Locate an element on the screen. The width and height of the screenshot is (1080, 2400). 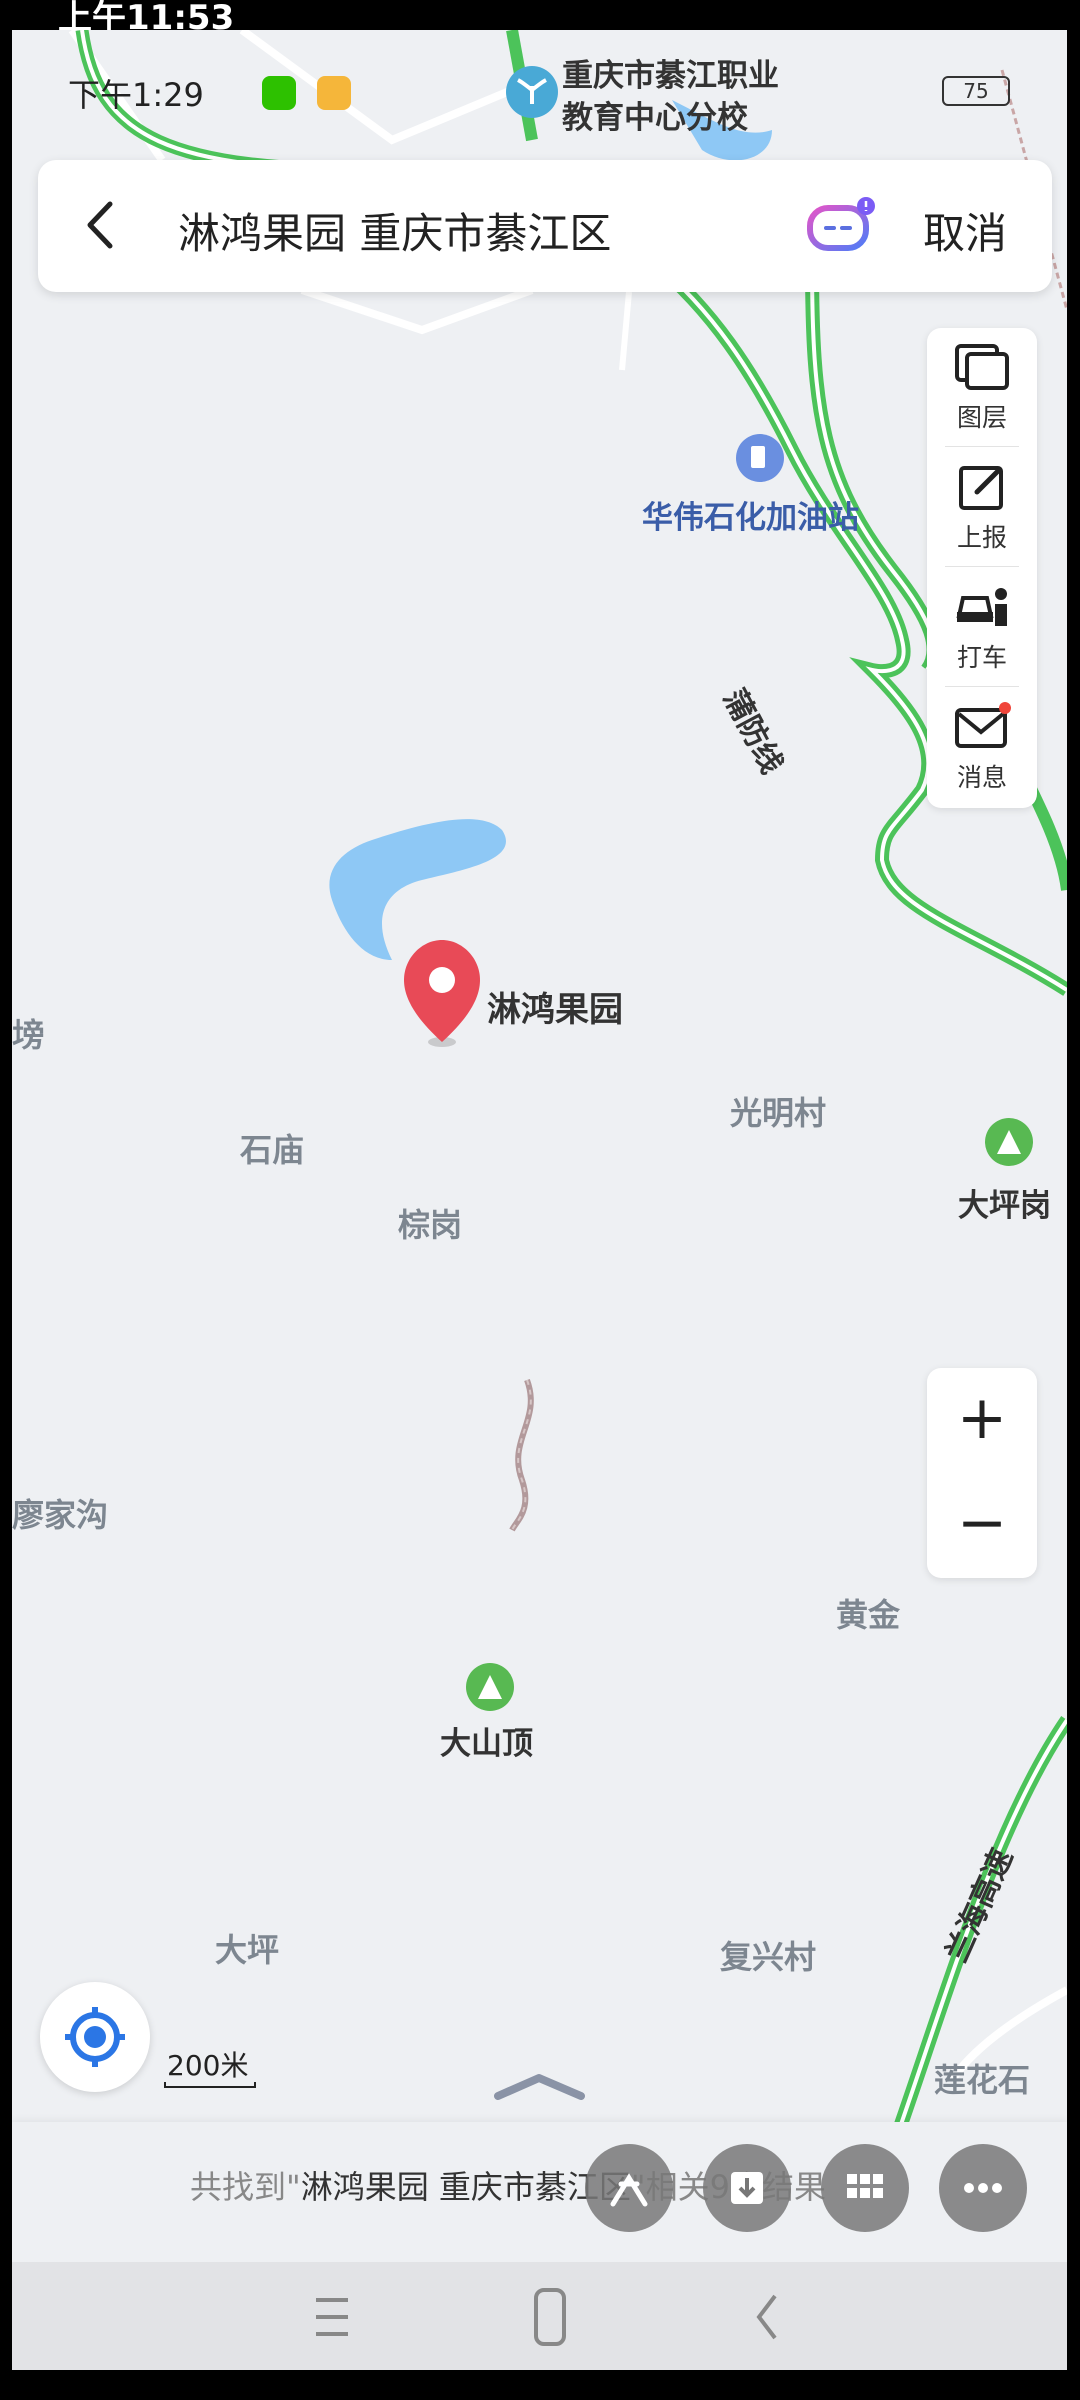
cancel-button: 取消 is located at coordinates (965, 230).